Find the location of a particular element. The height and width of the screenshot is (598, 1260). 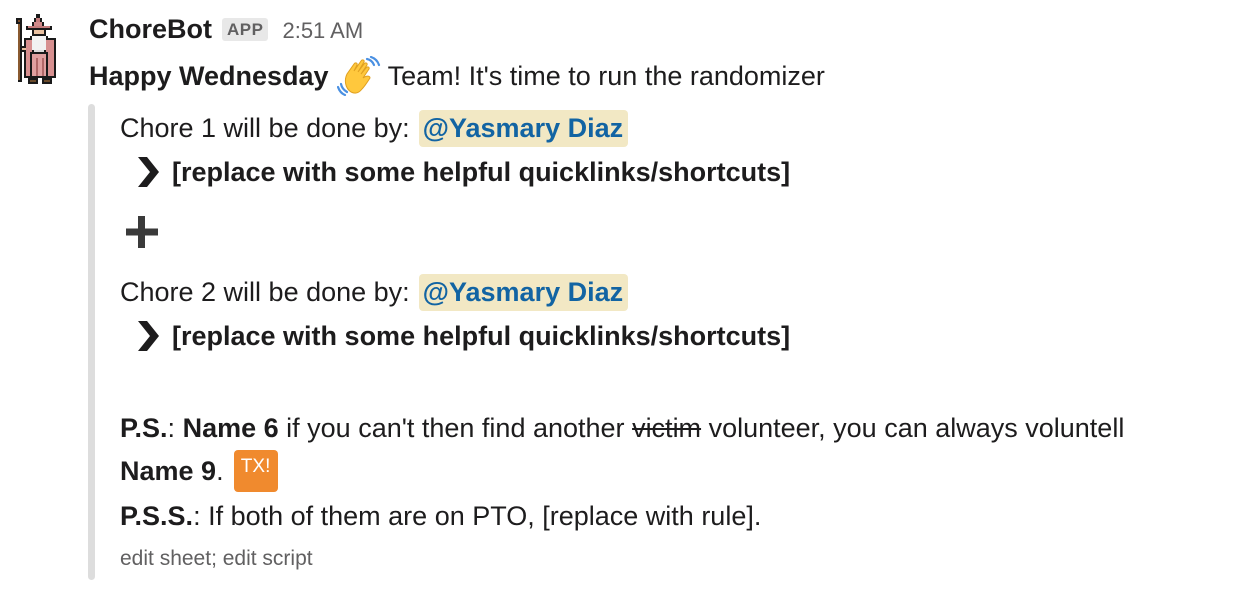

ps-colon: : is located at coordinates (171, 427).